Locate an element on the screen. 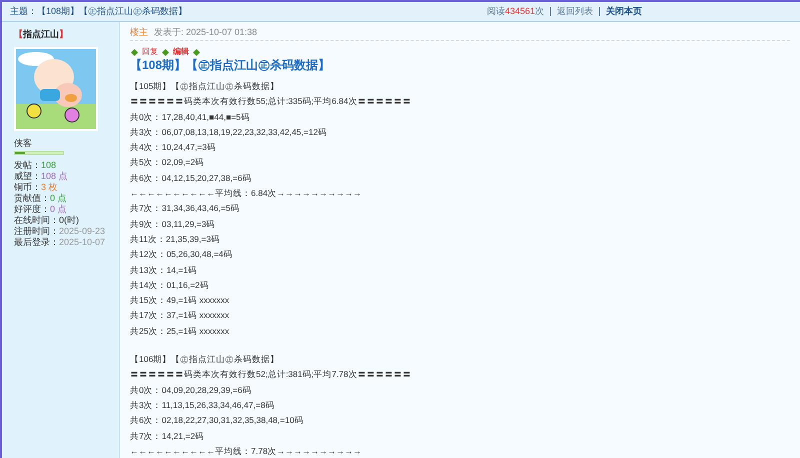 The height and width of the screenshot is (458, 800). nav-link: 关闭本页 is located at coordinates (624, 11).